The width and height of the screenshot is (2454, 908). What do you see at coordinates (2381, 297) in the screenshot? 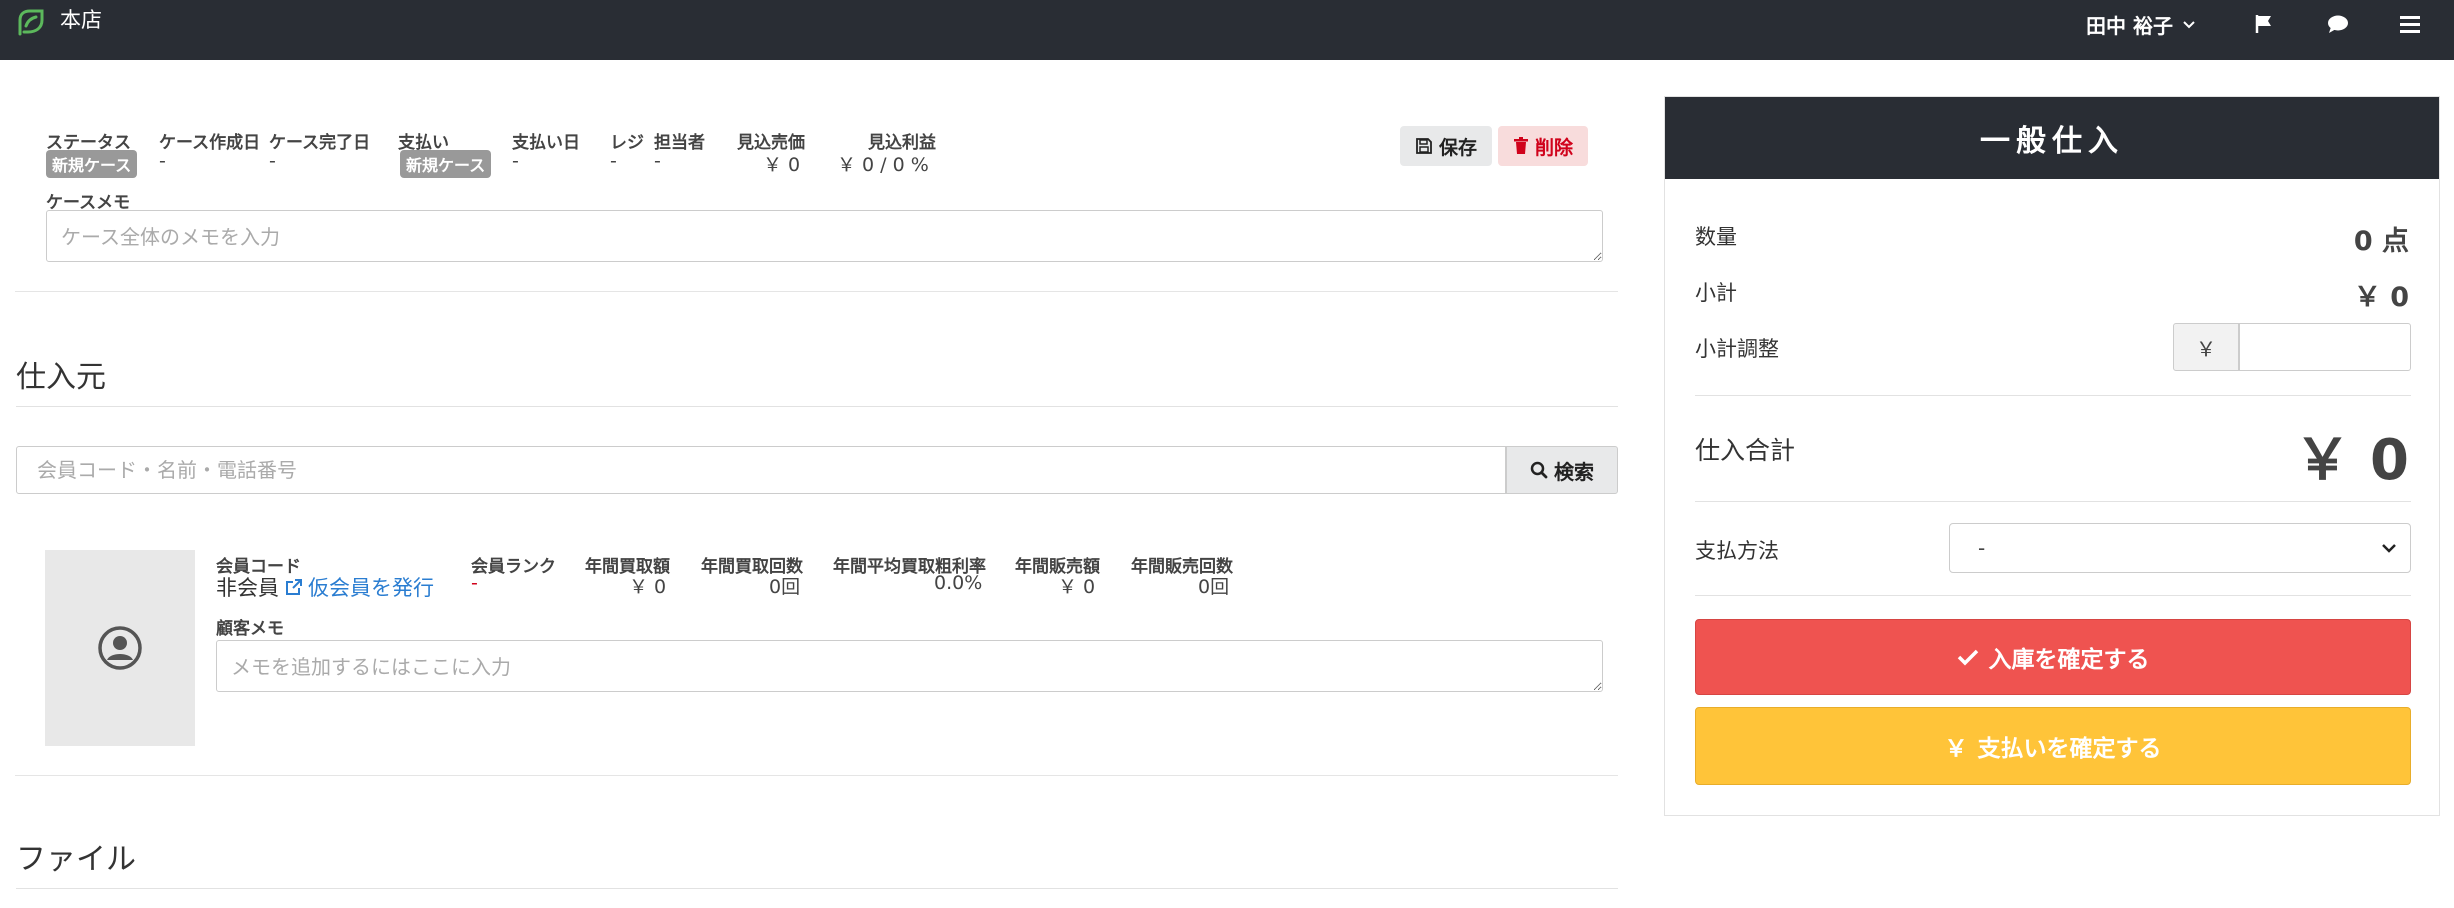
I see `subtotal-value: ￥ 0` at bounding box center [2381, 297].